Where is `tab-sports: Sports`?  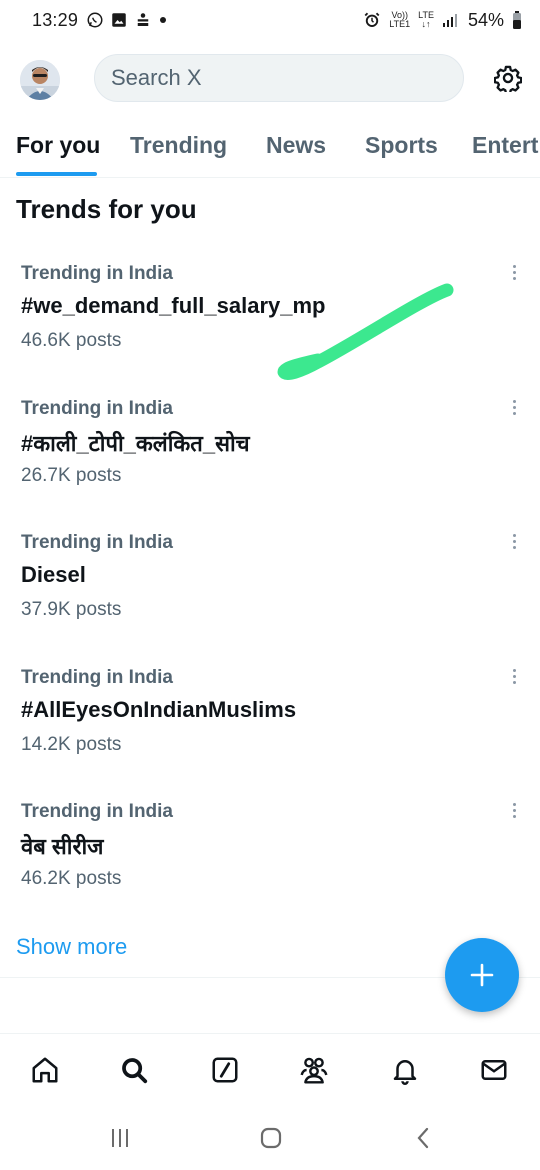 tab-sports: Sports is located at coordinates (401, 145).